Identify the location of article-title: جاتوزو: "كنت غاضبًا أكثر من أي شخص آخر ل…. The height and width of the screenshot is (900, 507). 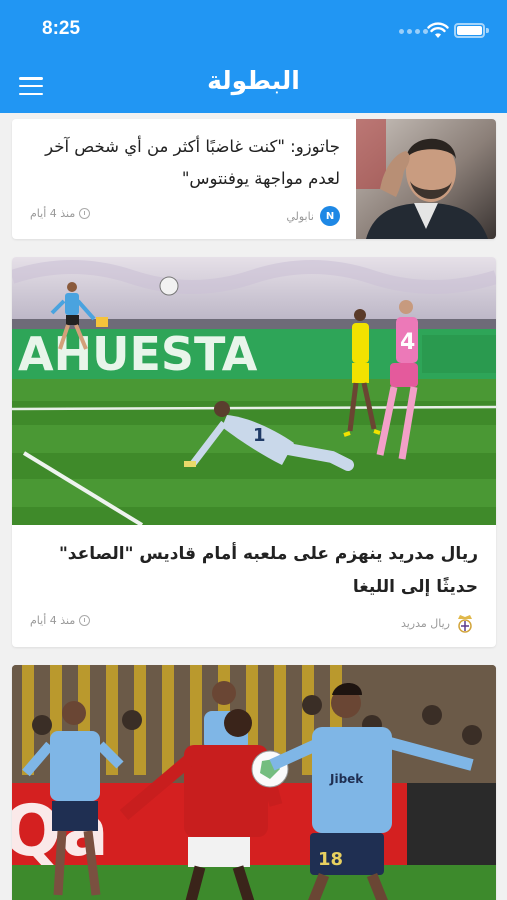
(182, 163).